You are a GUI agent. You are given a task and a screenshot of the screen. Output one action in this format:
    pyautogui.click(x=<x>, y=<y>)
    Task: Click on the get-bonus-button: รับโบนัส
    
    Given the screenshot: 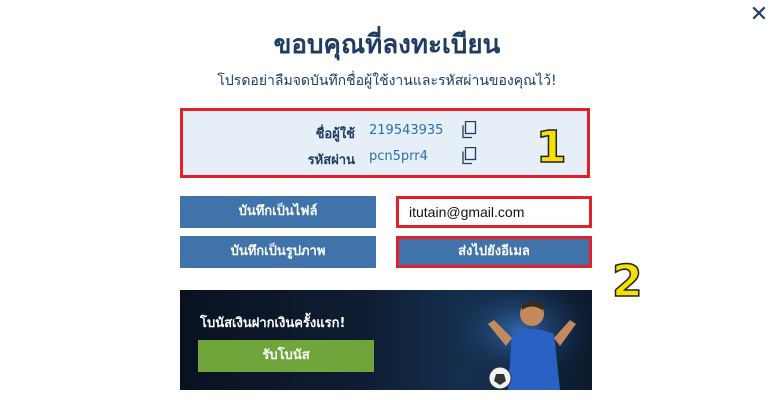 What is the action you would take?
    pyautogui.click(x=286, y=356)
    